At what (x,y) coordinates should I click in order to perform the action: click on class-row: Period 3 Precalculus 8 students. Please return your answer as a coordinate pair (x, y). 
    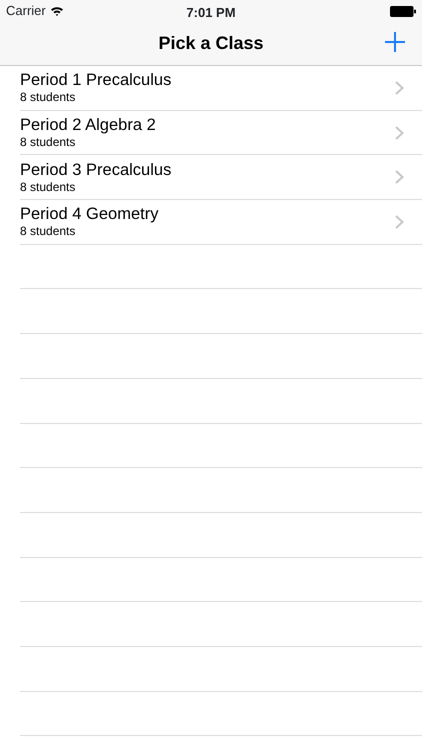
    Looking at the image, I should click on (221, 177).